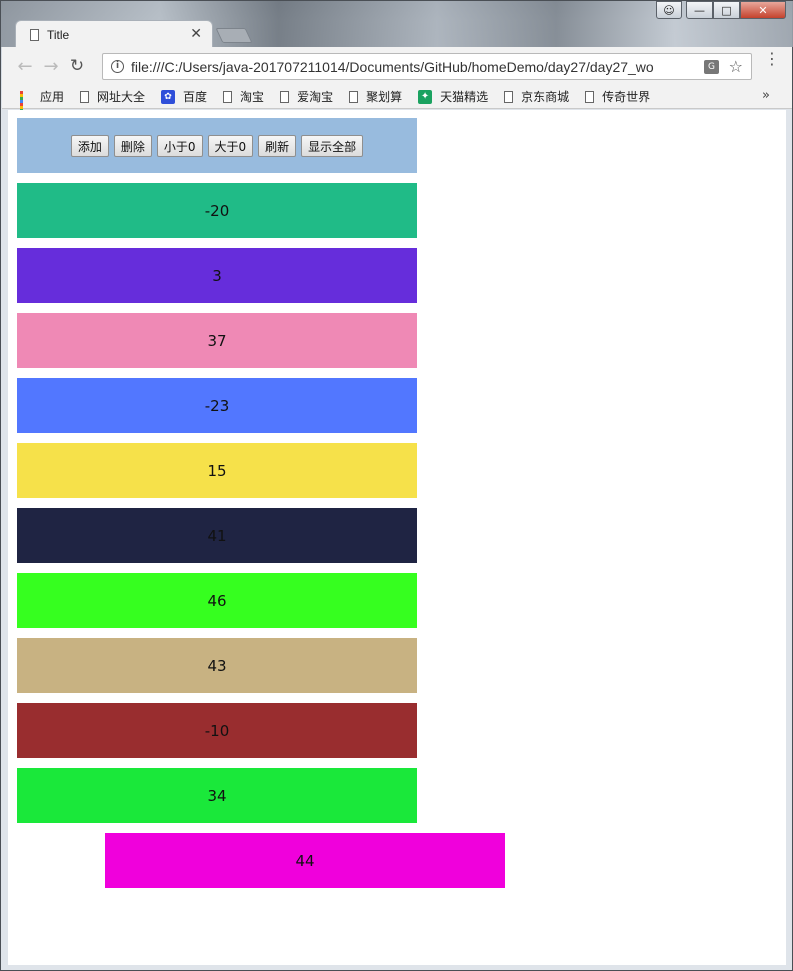 The image size is (793, 971). What do you see at coordinates (217, 340) in the screenshot?
I see `number-box: 37` at bounding box center [217, 340].